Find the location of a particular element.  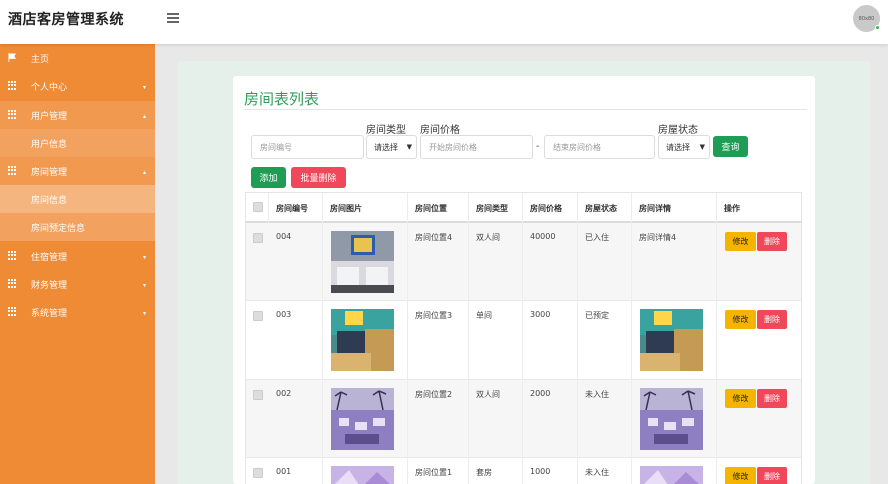

cell-room-price: 2000 is located at coordinates (550, 419).